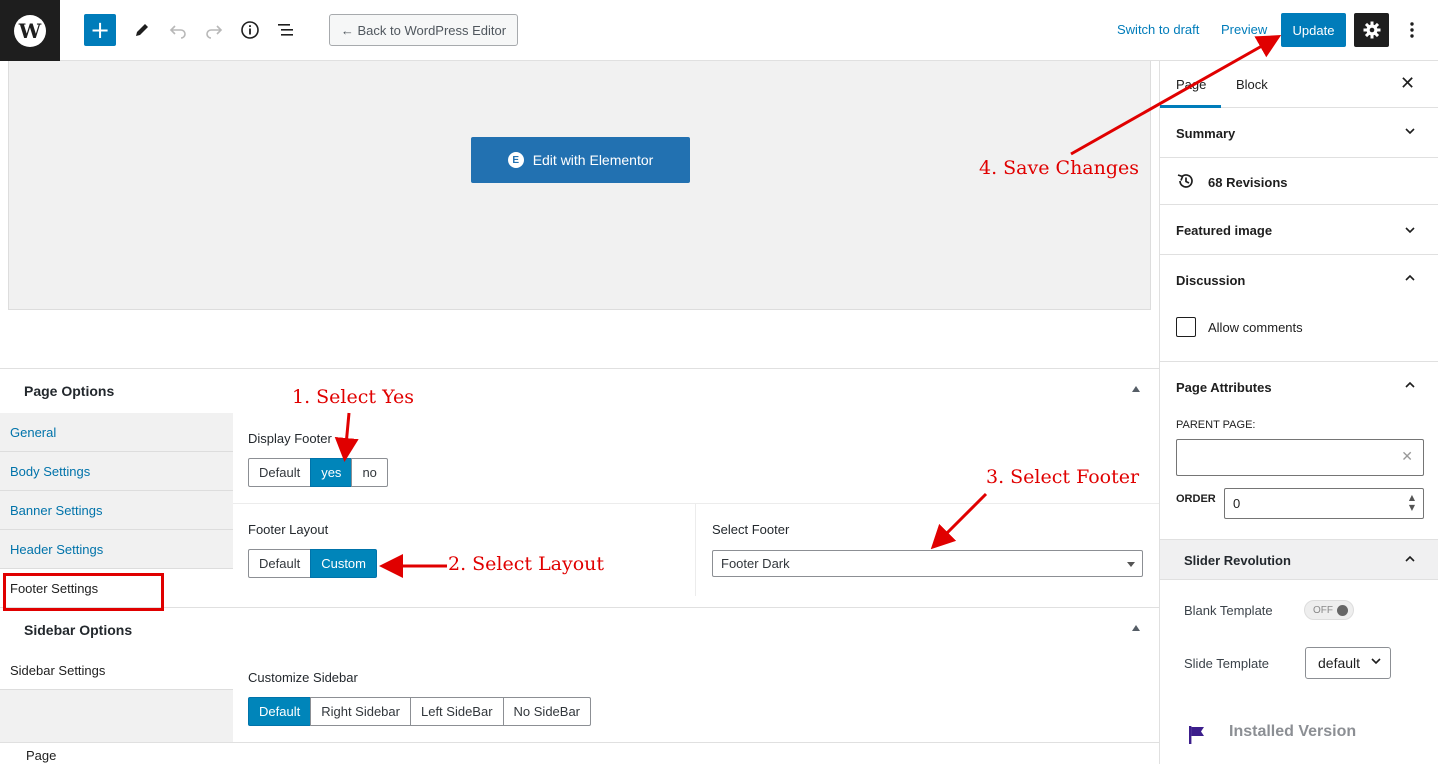 The width and height of the screenshot is (1438, 764). I want to click on stepper-icon: ▲ ▼, so click(1412, 503).